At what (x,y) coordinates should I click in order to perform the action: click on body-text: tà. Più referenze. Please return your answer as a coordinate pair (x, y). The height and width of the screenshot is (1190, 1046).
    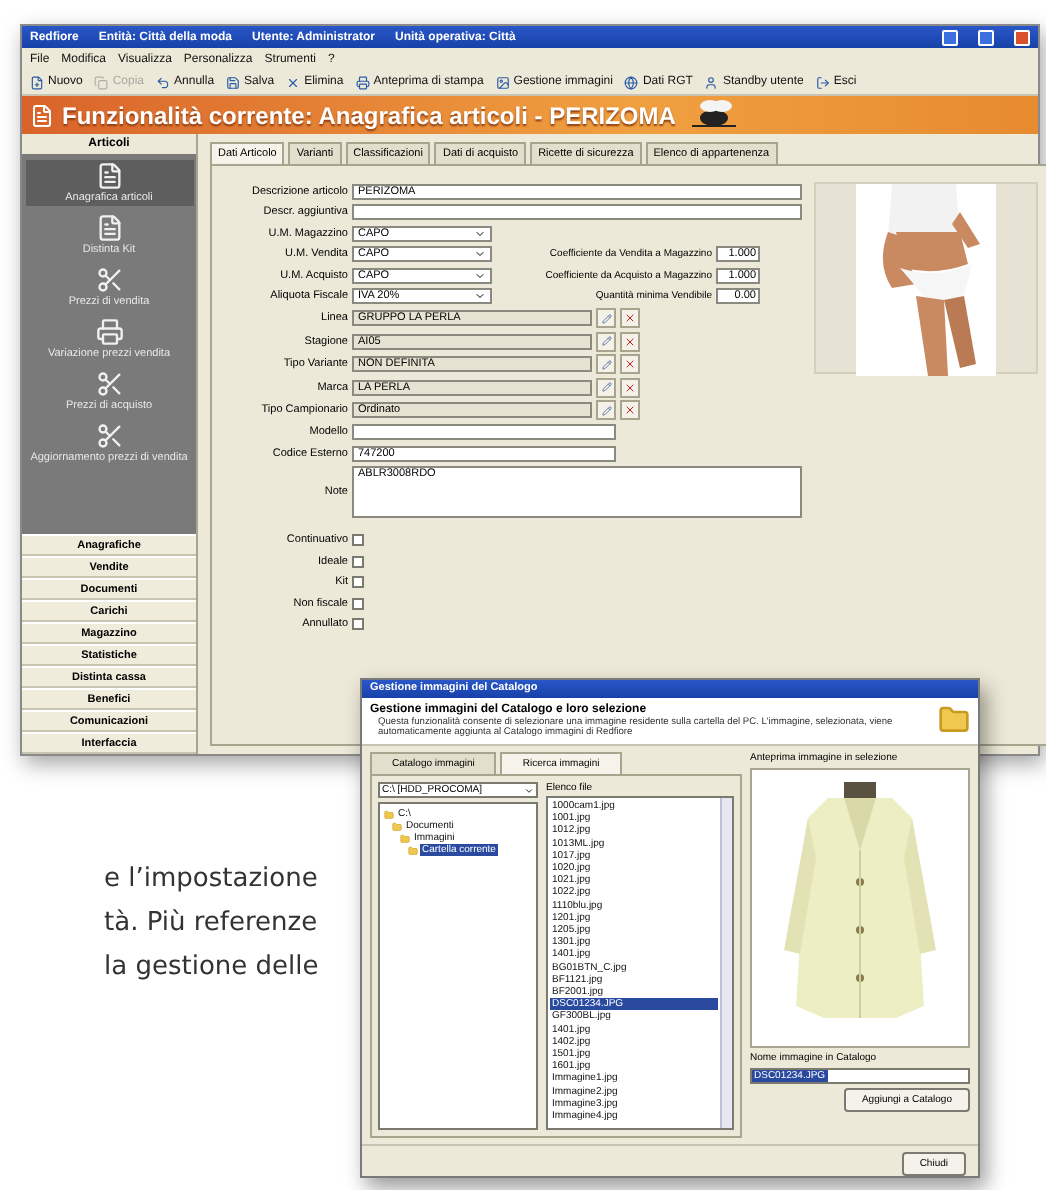
    Looking at the image, I should click on (211, 924).